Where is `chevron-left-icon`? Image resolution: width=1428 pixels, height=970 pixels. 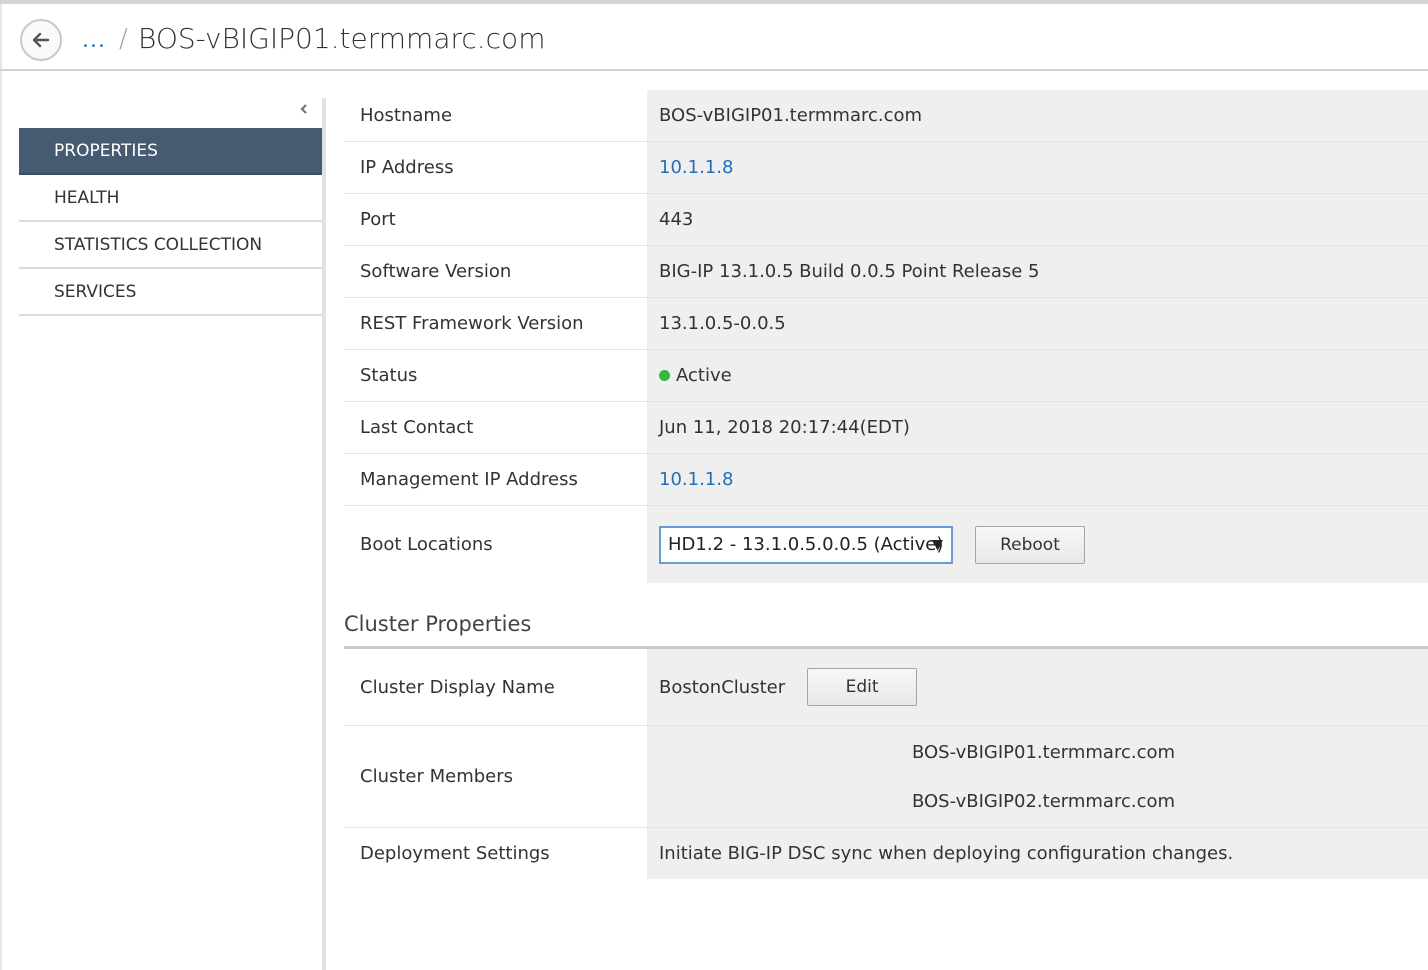
chevron-left-icon is located at coordinates (303, 109).